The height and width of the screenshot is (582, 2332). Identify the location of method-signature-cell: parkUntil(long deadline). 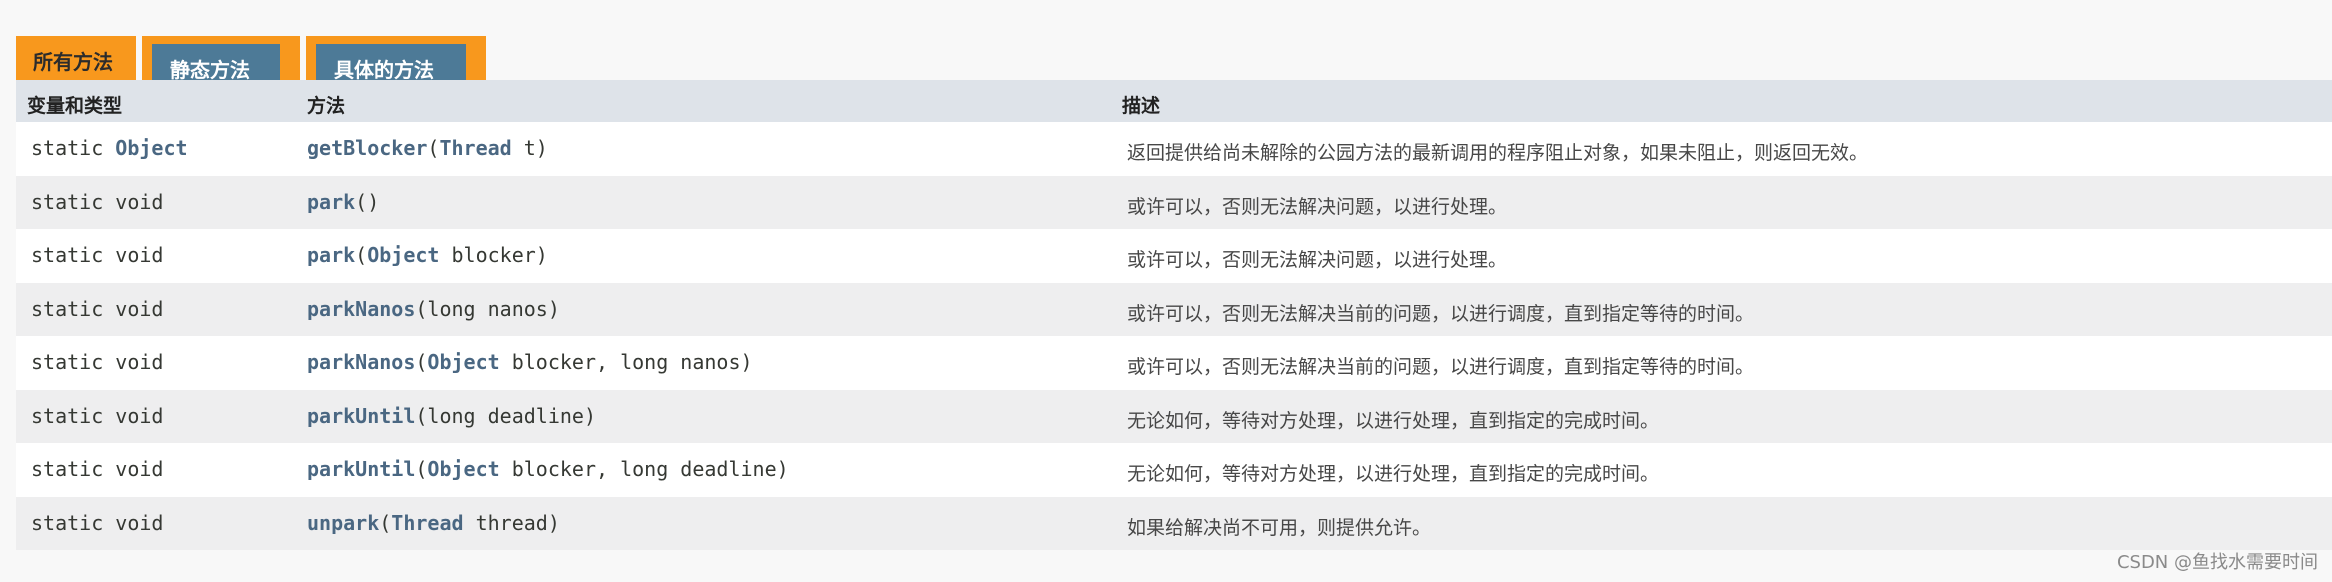
(451, 416).